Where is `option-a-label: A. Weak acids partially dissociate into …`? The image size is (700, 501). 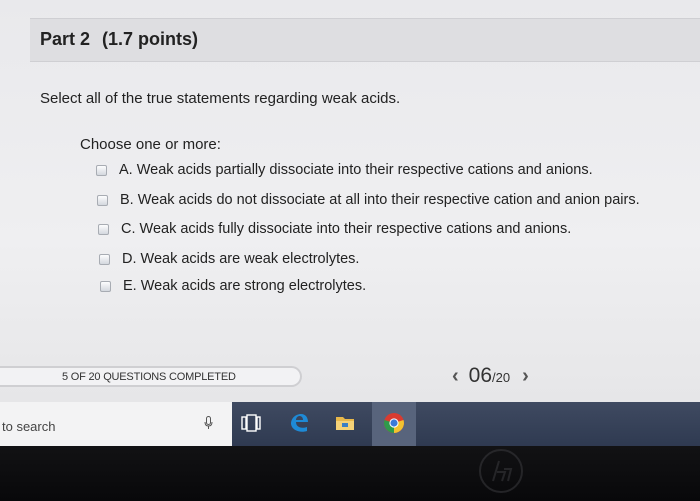 option-a-label: A. Weak acids partially dissociate into … is located at coordinates (356, 170).